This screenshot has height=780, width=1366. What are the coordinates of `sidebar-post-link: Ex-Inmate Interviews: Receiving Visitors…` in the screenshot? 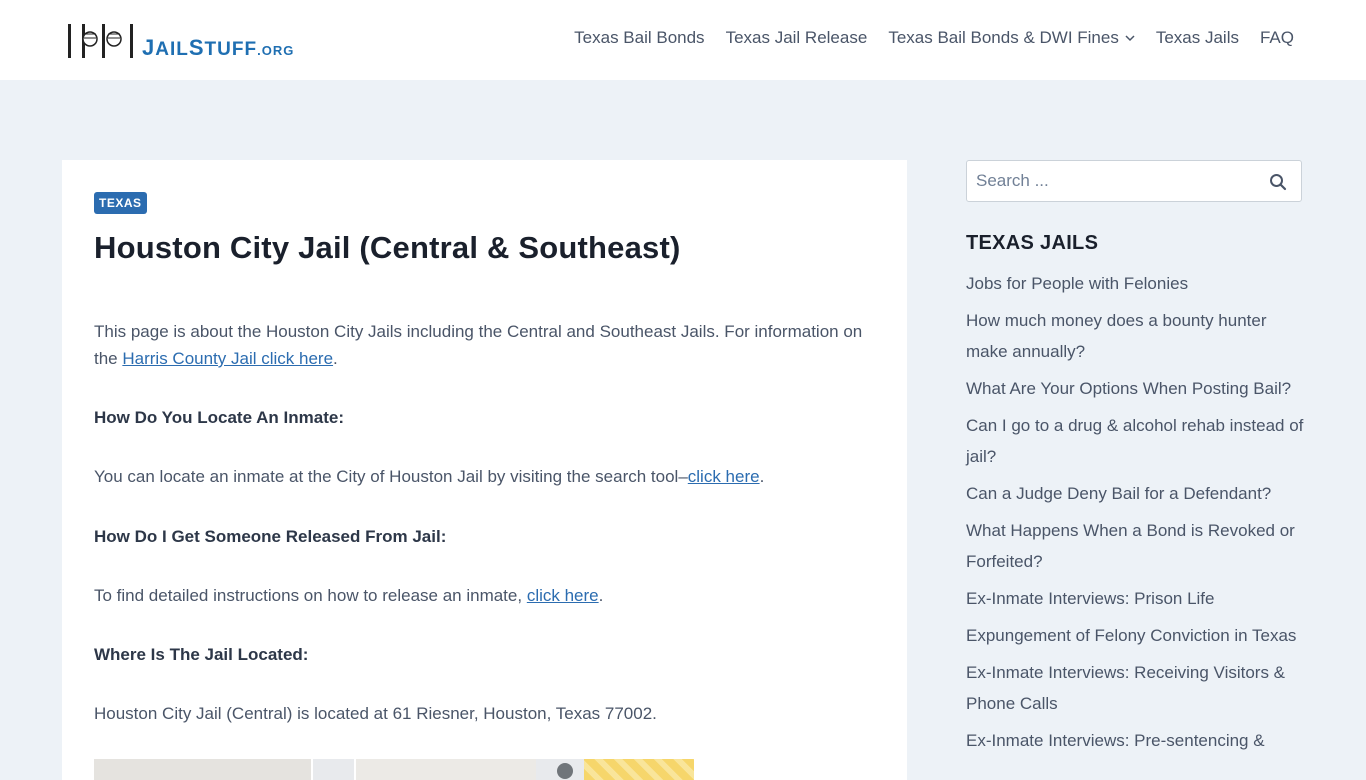 It's located at (1136, 688).